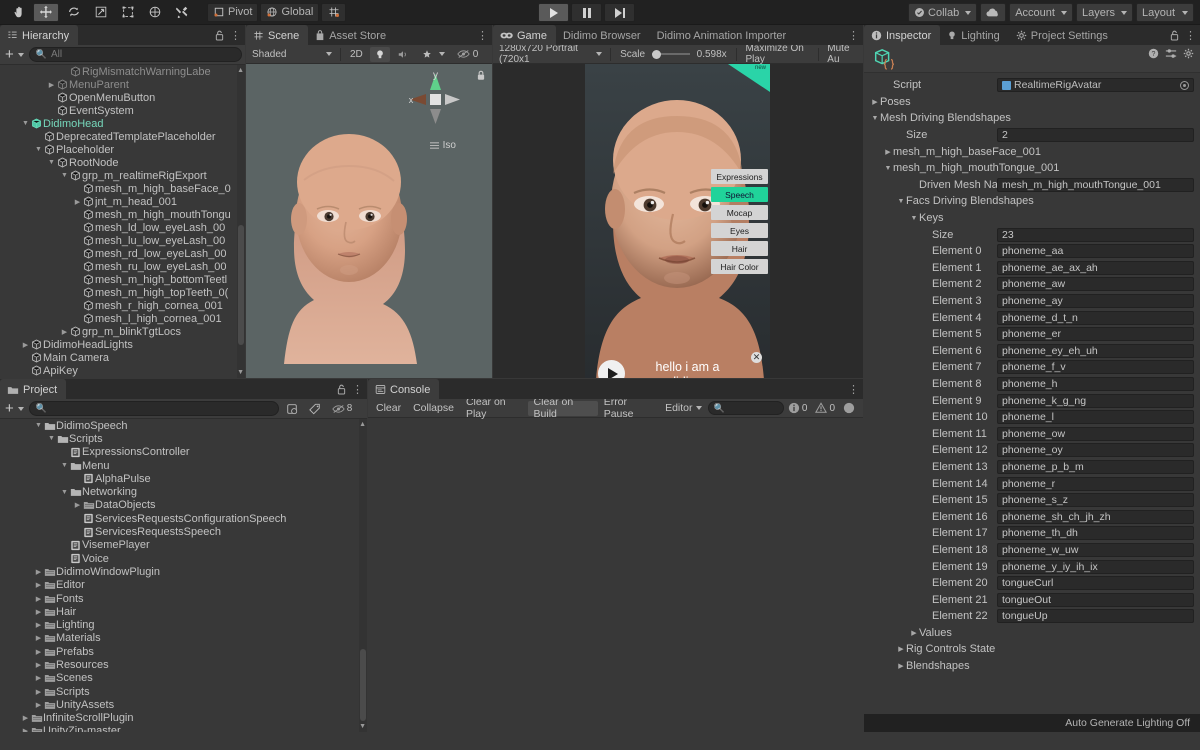 The width and height of the screenshot is (1200, 750). I want to click on tab-asset-store: Asset Store, so click(351, 35).